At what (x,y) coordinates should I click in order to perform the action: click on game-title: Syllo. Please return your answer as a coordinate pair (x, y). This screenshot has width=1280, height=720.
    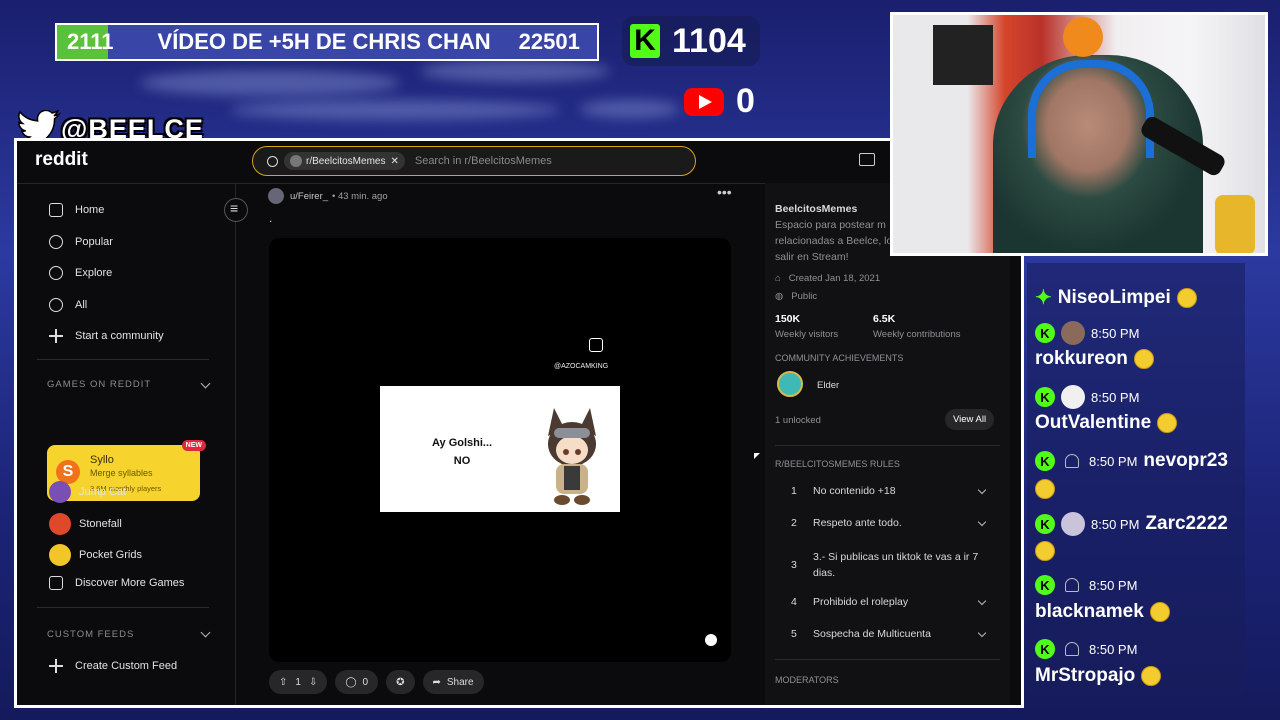
    Looking at the image, I should click on (102, 460).